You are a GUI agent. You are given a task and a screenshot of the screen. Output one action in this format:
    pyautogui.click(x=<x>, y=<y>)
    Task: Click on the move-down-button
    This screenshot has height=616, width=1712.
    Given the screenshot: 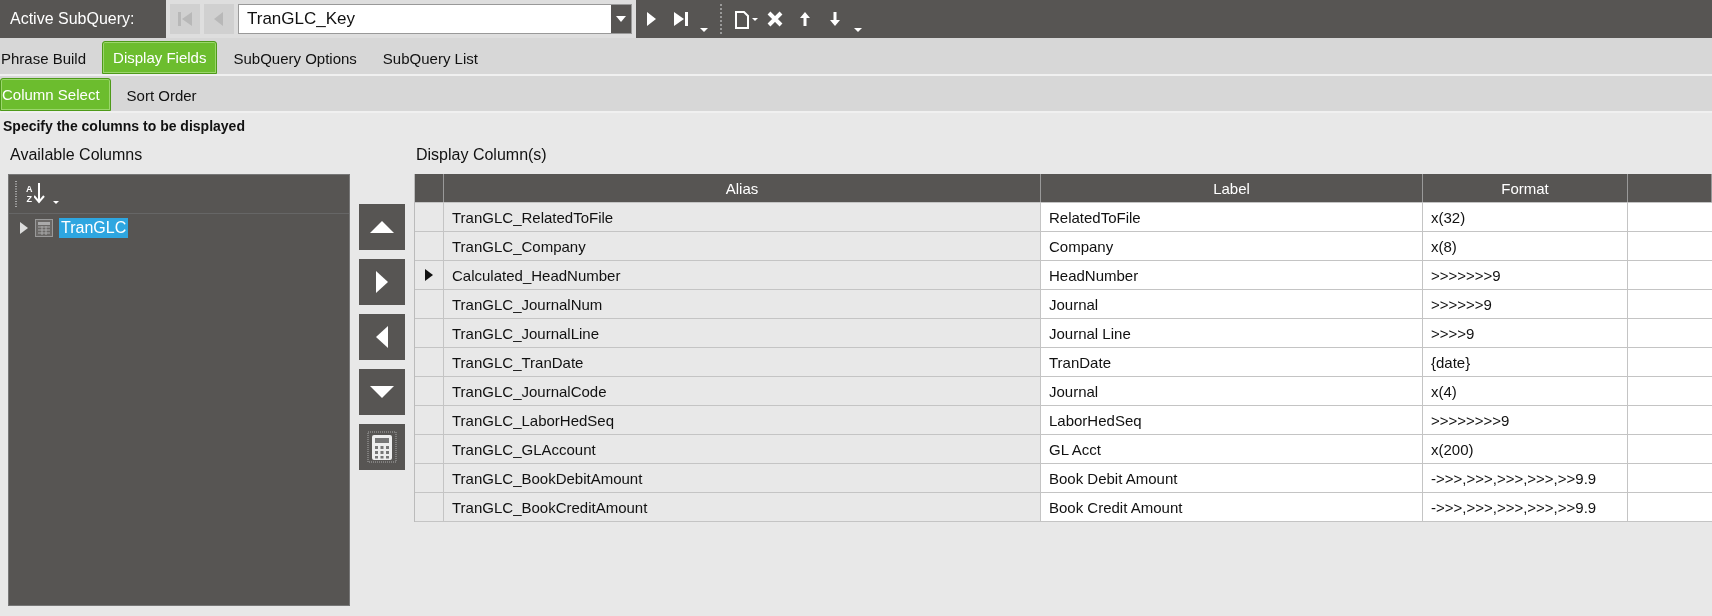 What is the action you would take?
    pyautogui.click(x=382, y=392)
    